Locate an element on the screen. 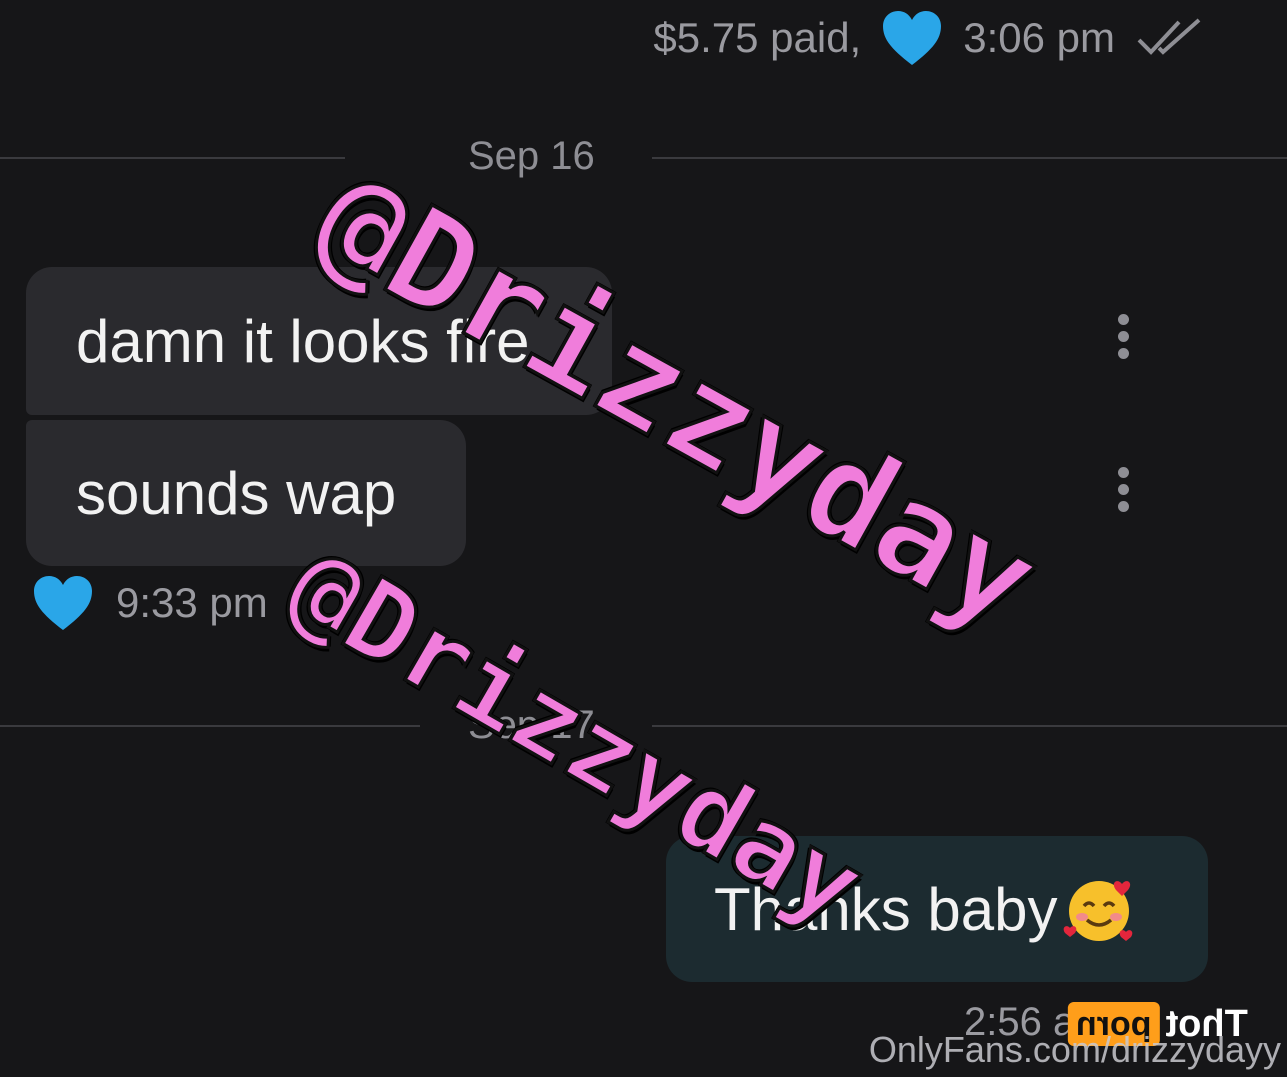  message-time: 9:33 pm is located at coordinates (192, 602).